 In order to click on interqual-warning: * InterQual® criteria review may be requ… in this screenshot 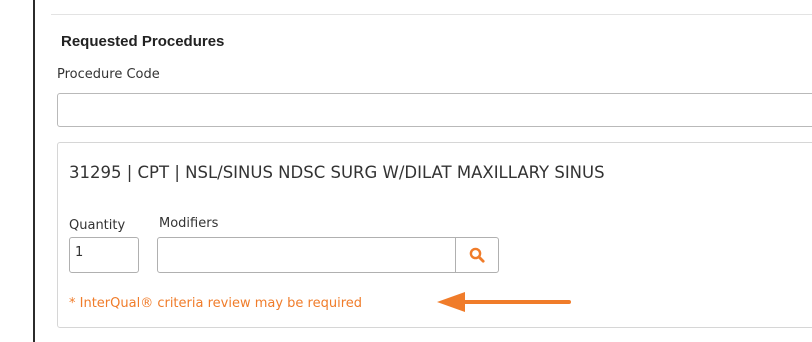, I will do `click(216, 303)`.